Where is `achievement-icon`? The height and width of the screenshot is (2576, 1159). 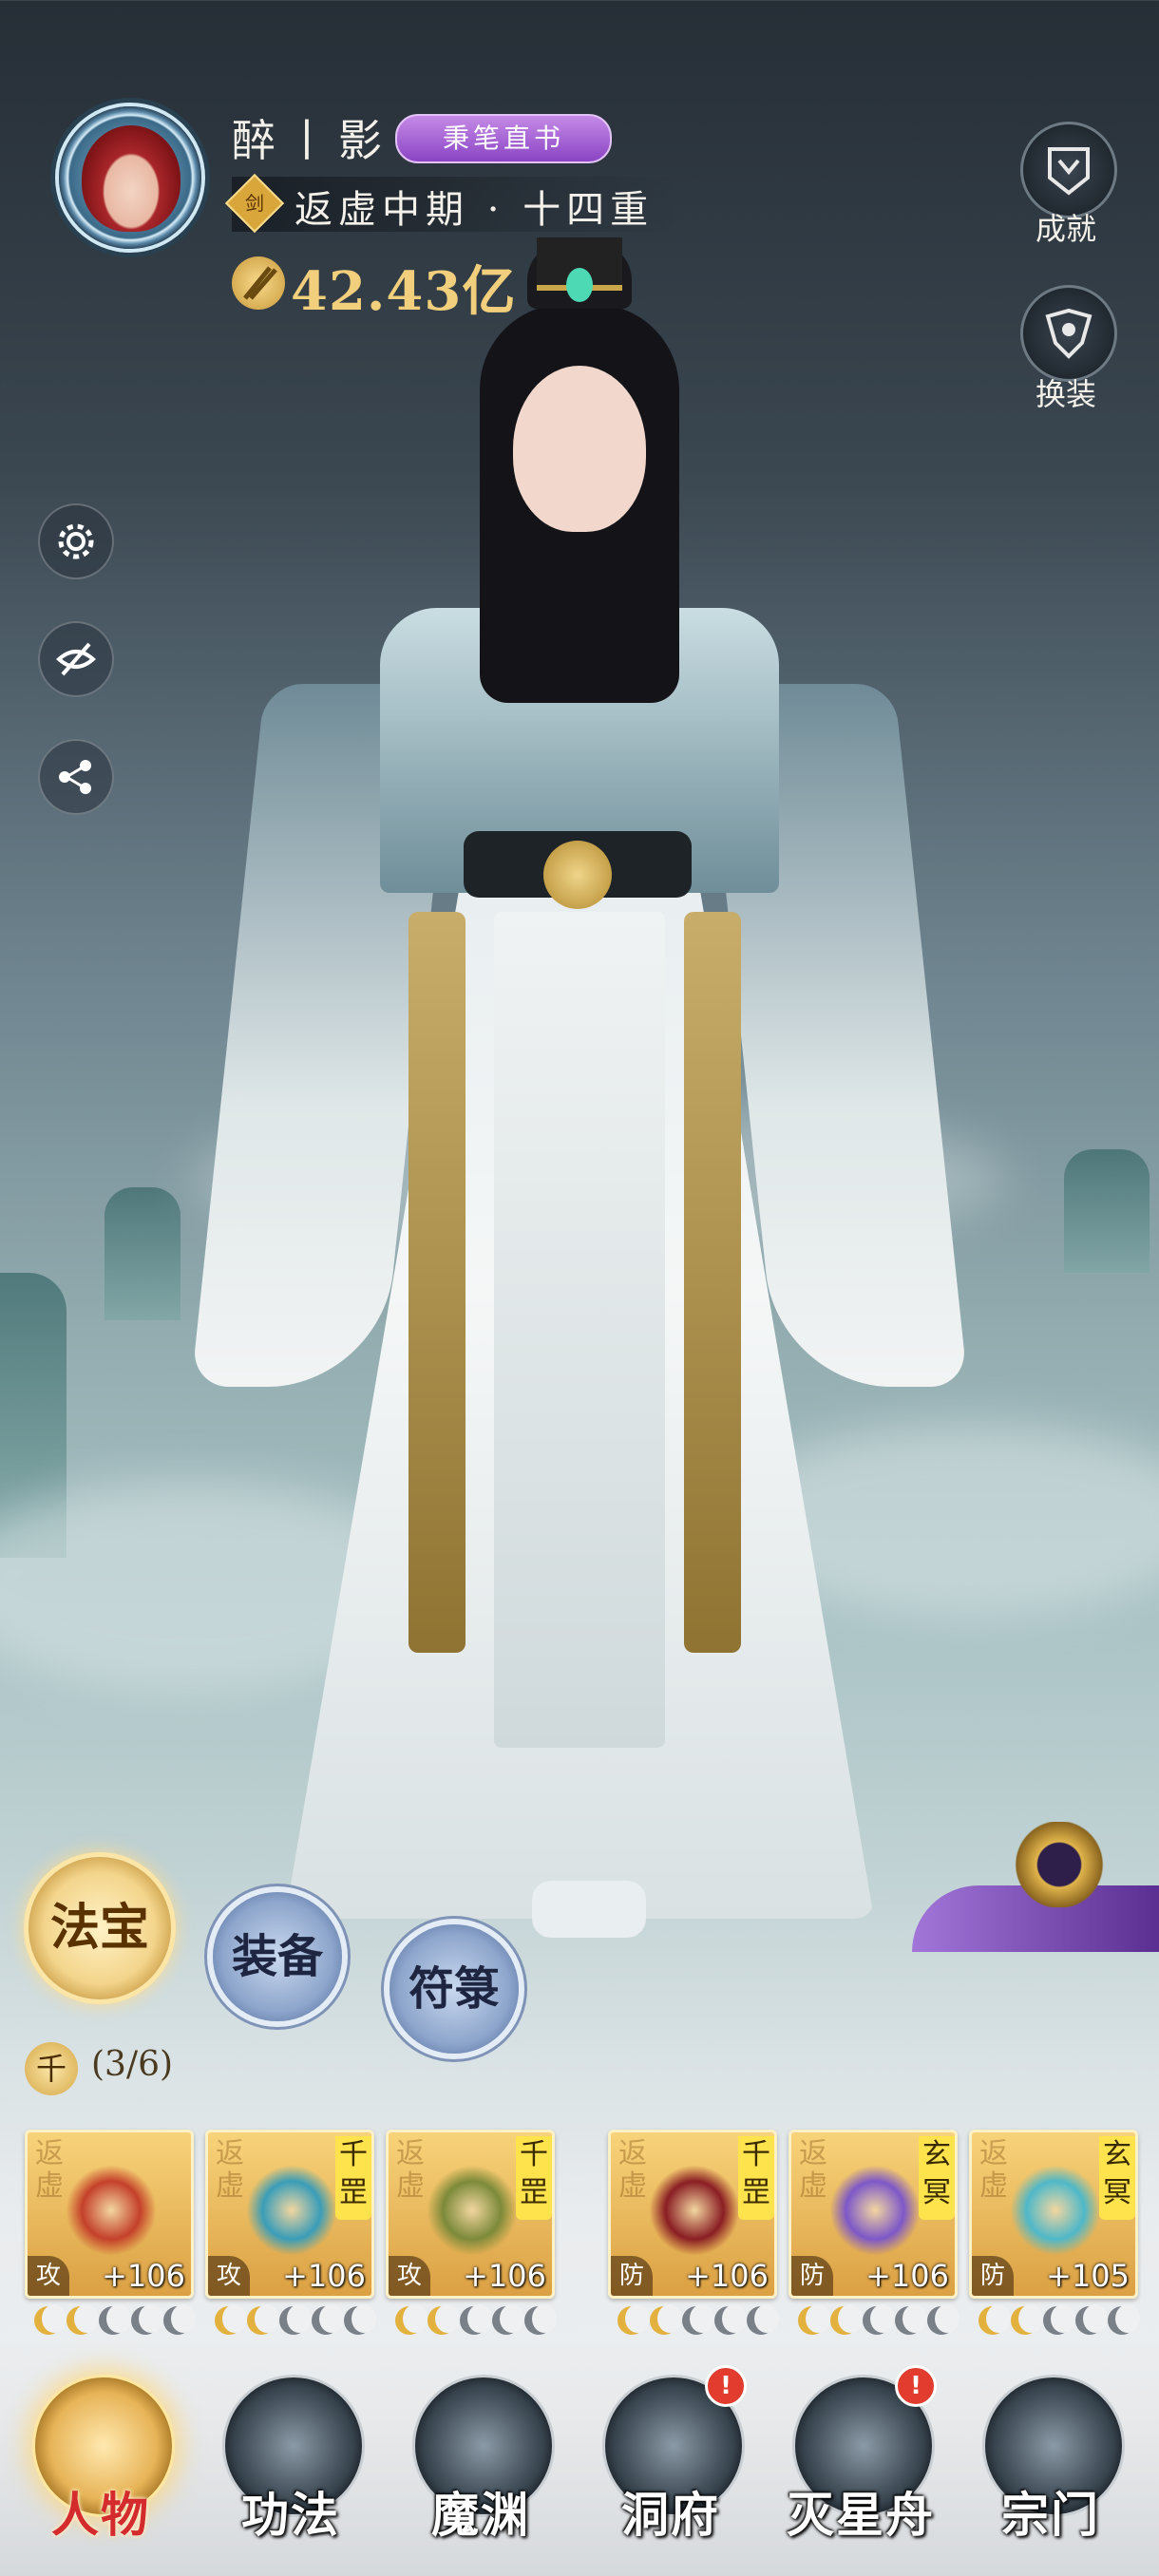
achievement-icon is located at coordinates (1069, 171).